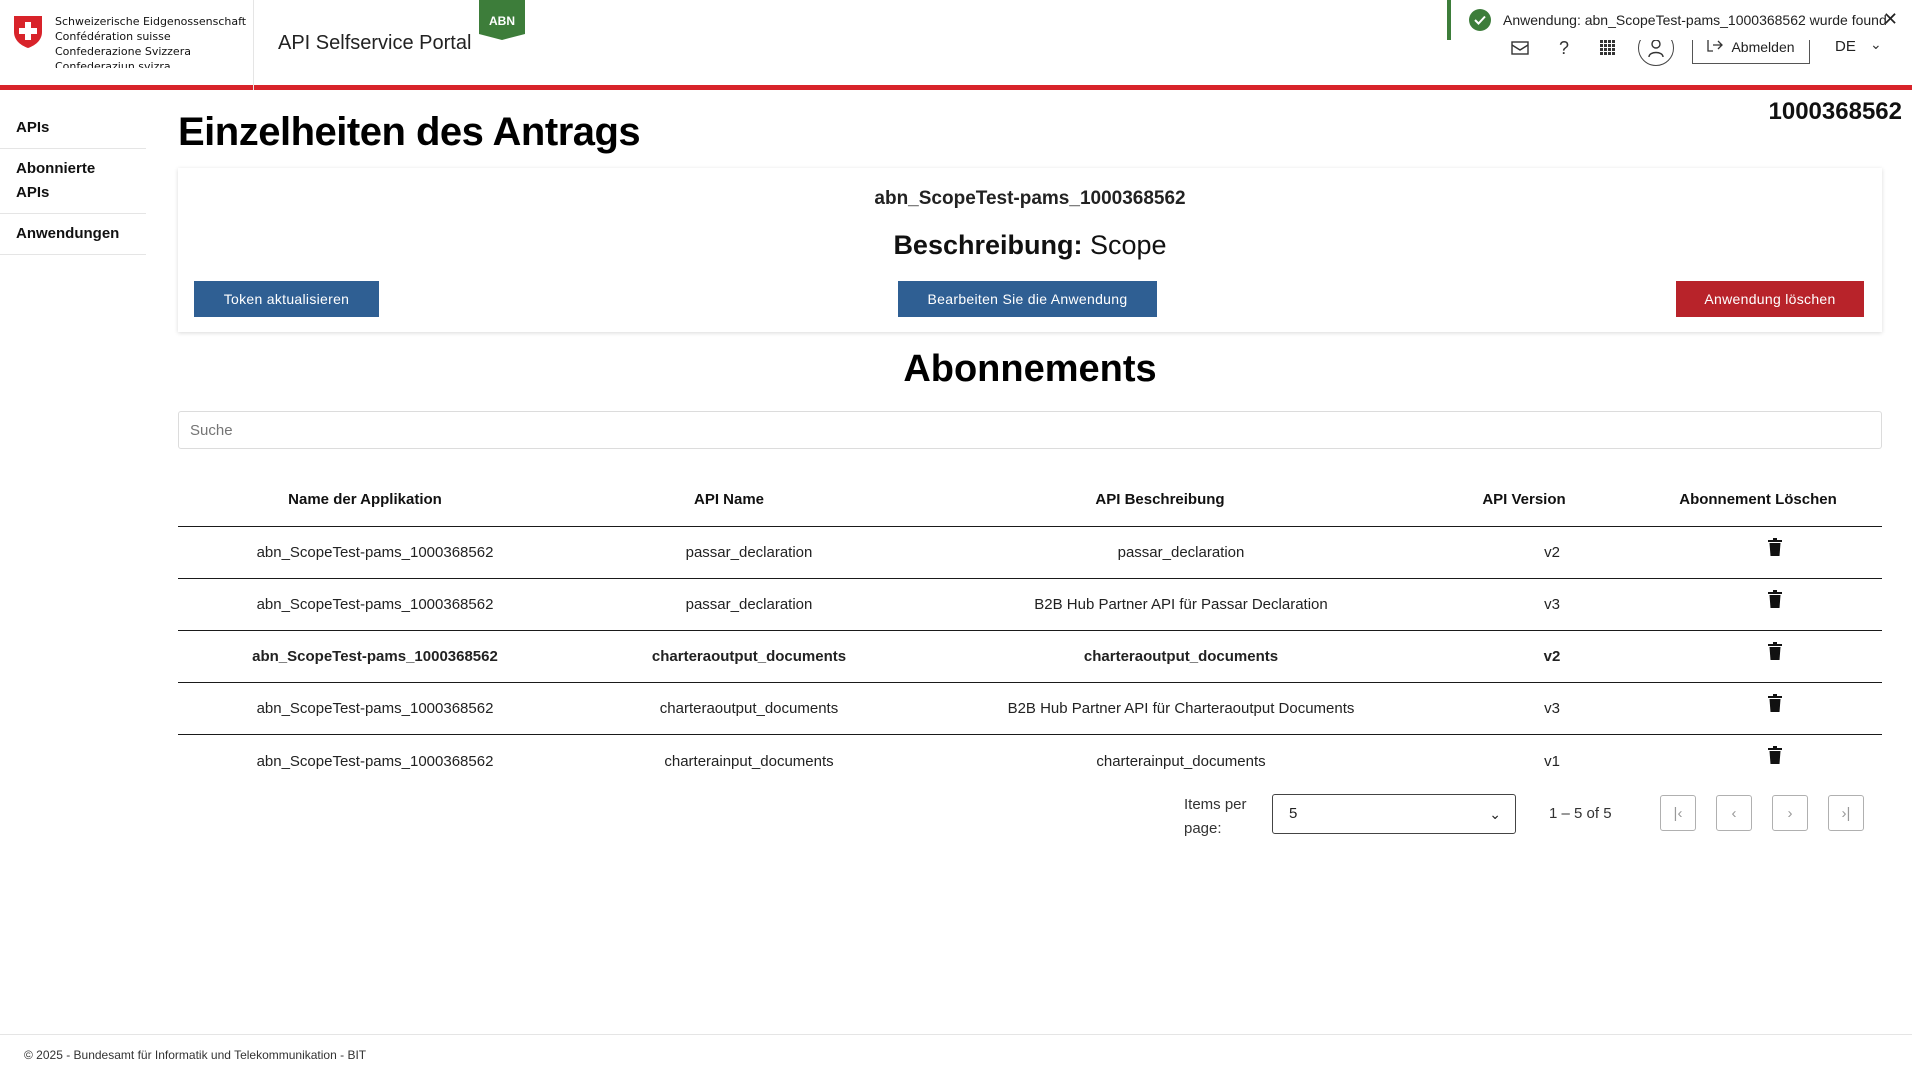 The height and width of the screenshot is (1074, 1912). I want to click on column-header-api-version: API Version, so click(1524, 499).